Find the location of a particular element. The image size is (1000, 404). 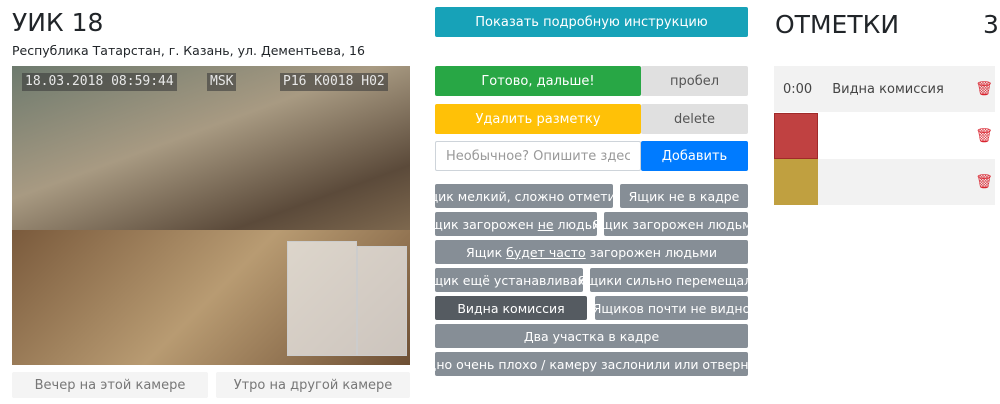

label: загорожен людьми is located at coordinates (651, 252).